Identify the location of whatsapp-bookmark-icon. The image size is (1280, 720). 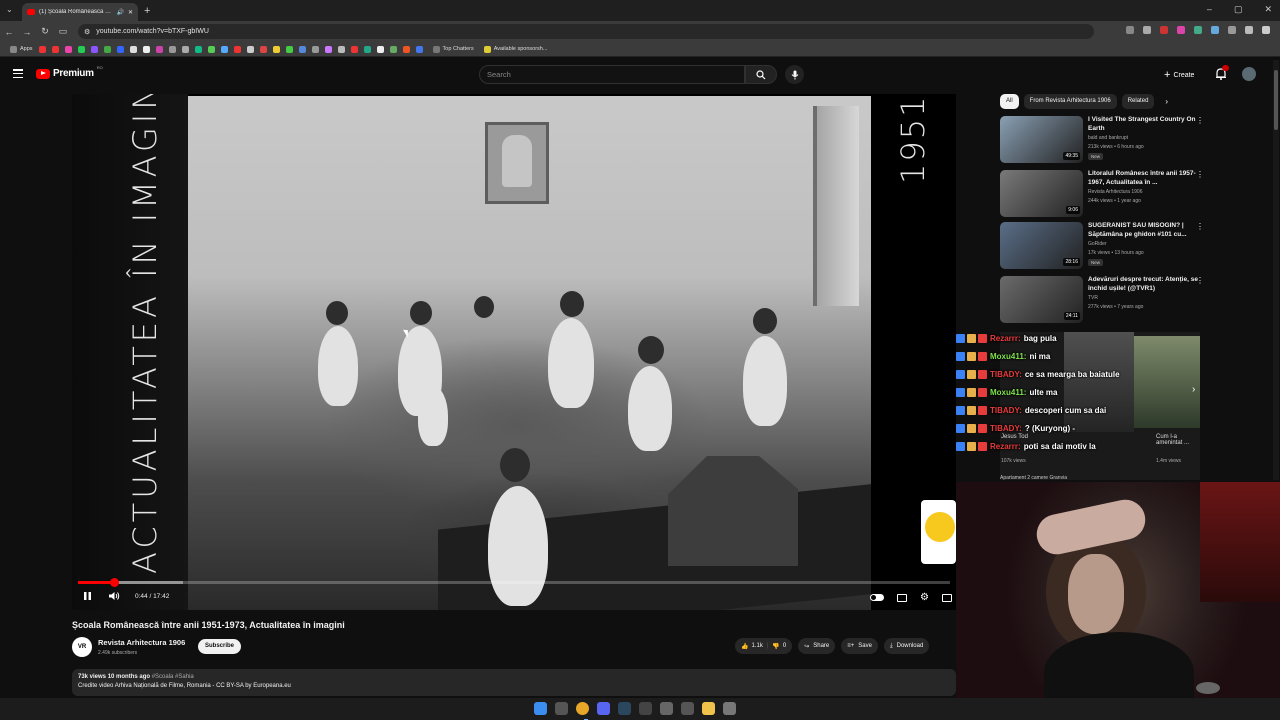
(81, 49).